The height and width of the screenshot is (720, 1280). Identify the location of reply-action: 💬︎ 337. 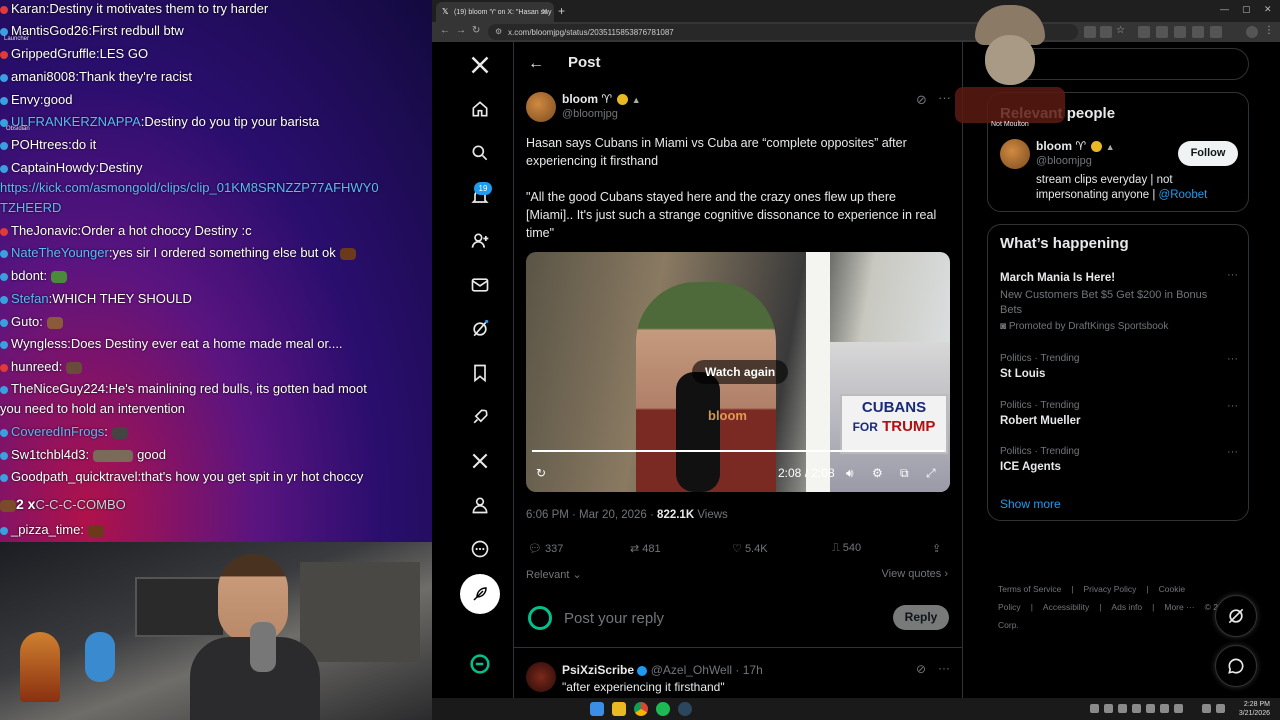
(545, 548).